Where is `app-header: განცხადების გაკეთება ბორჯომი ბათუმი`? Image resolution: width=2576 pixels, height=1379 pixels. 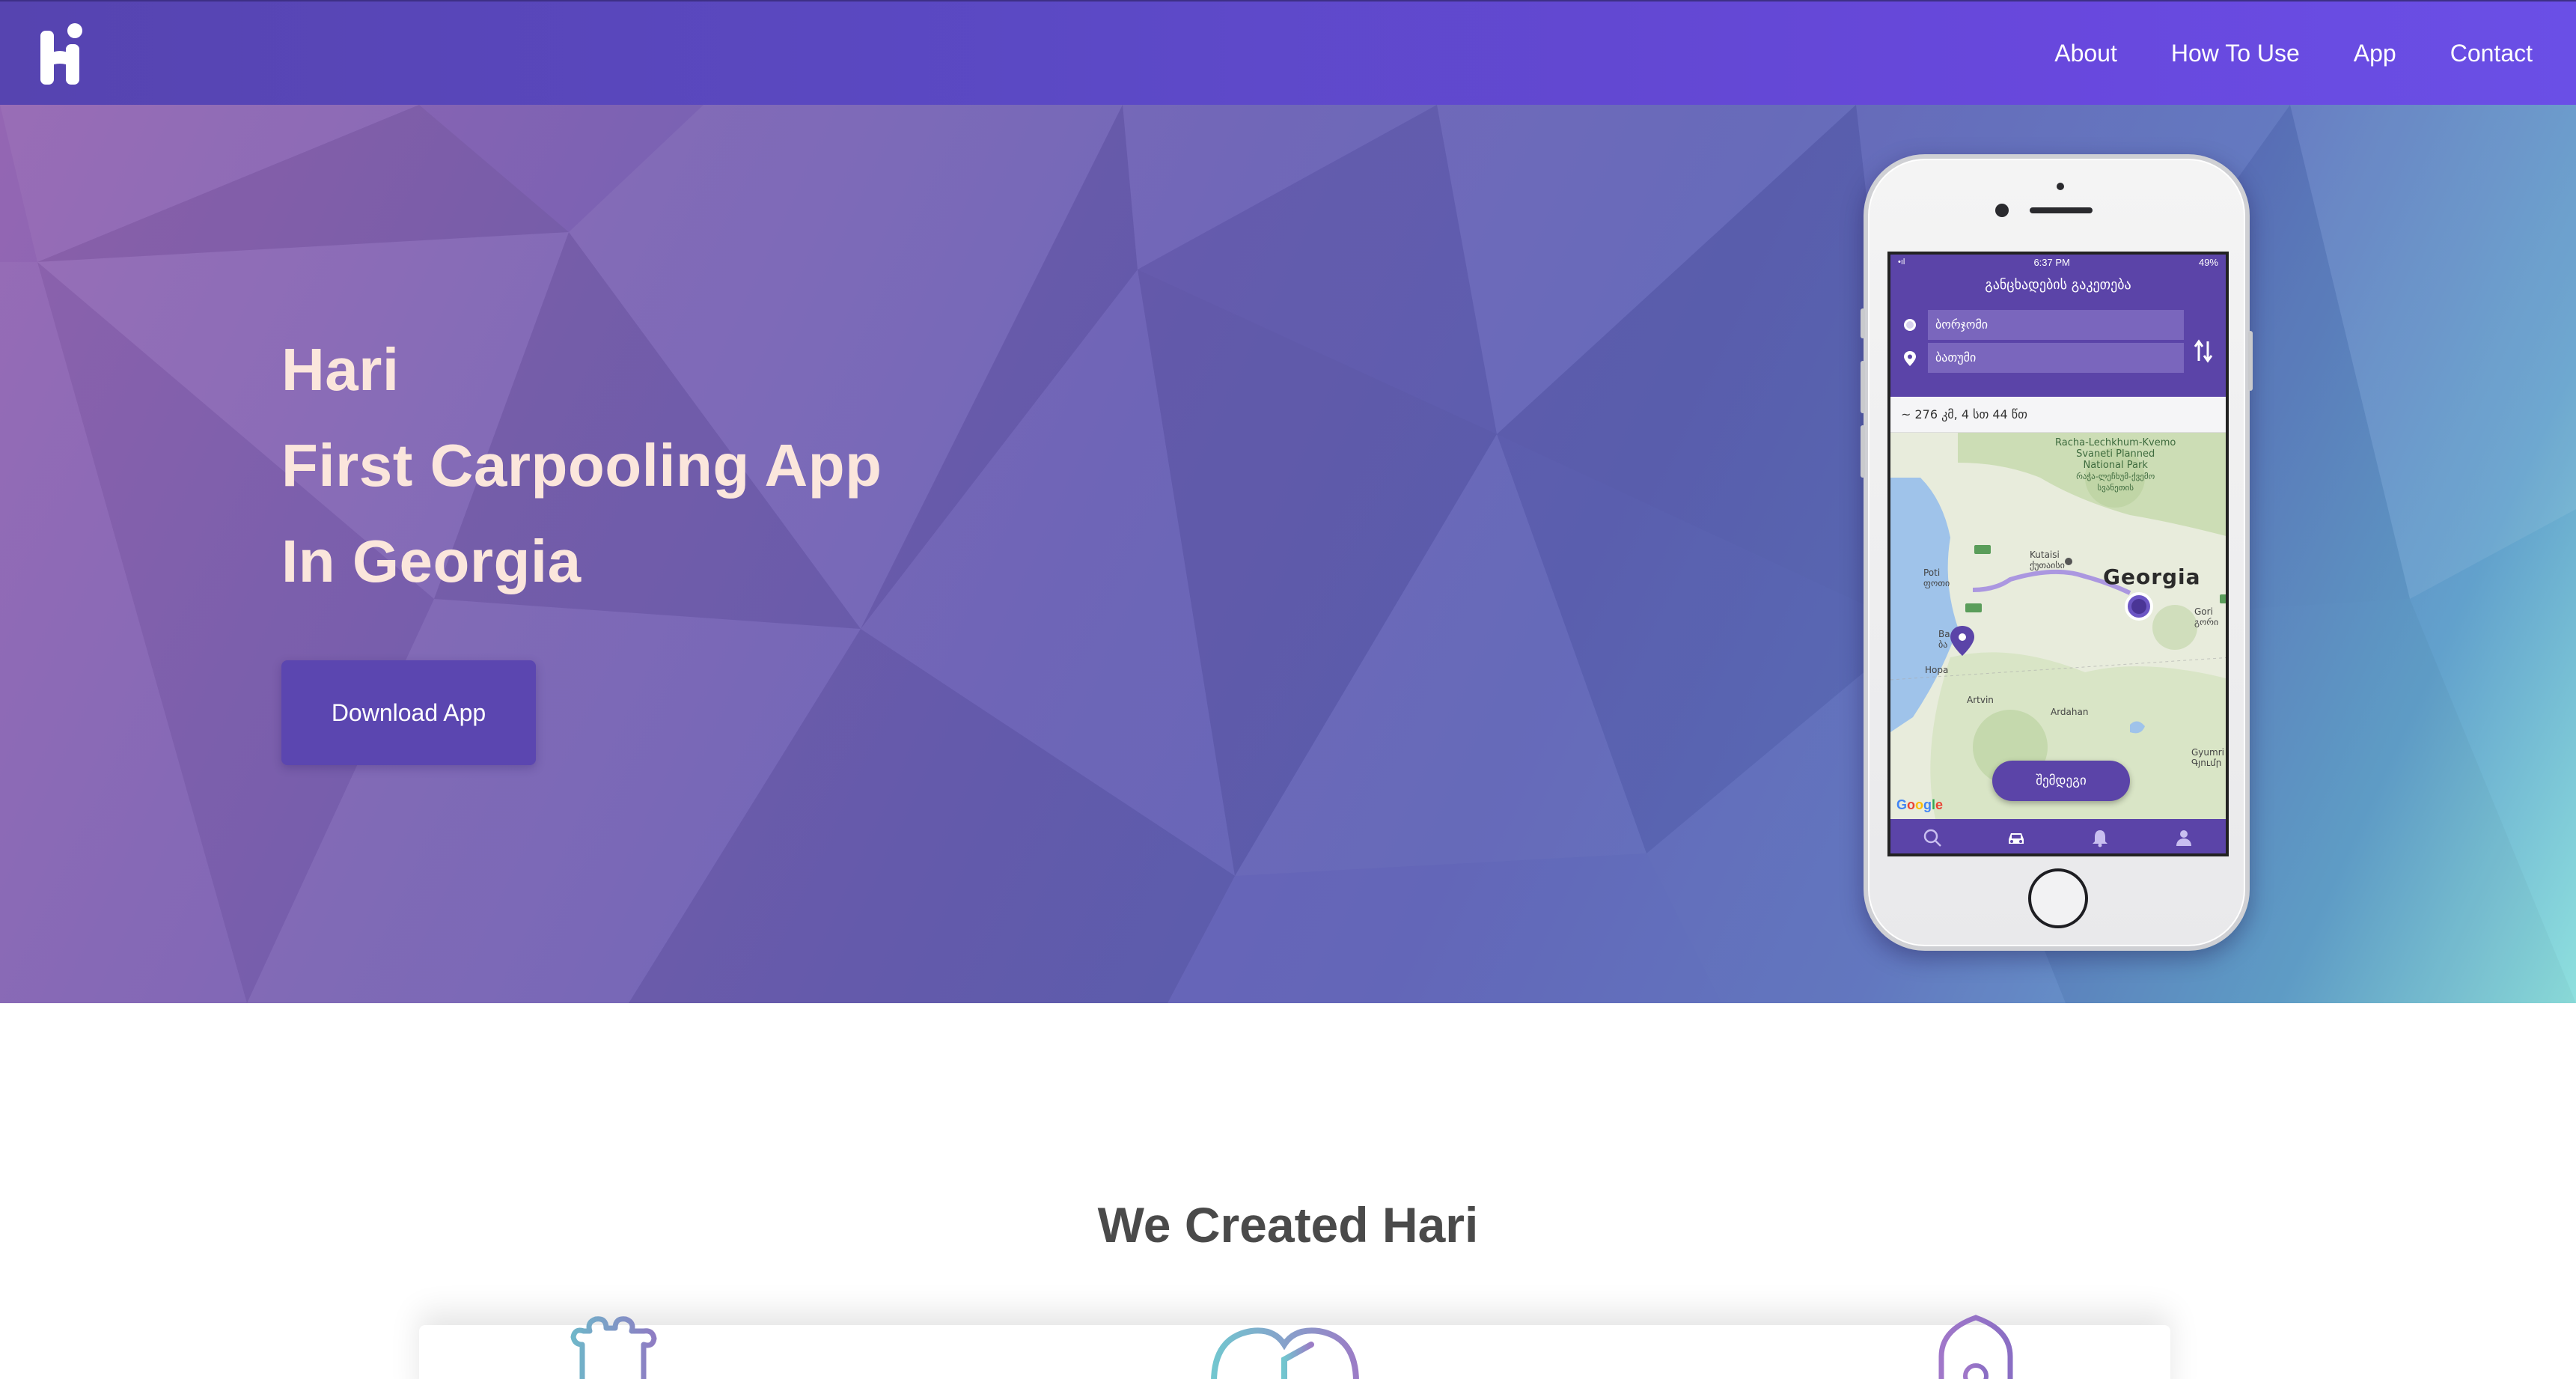
app-header: განცხადების გაკეთება ბორჯომი ბათუმი is located at coordinates (2058, 334).